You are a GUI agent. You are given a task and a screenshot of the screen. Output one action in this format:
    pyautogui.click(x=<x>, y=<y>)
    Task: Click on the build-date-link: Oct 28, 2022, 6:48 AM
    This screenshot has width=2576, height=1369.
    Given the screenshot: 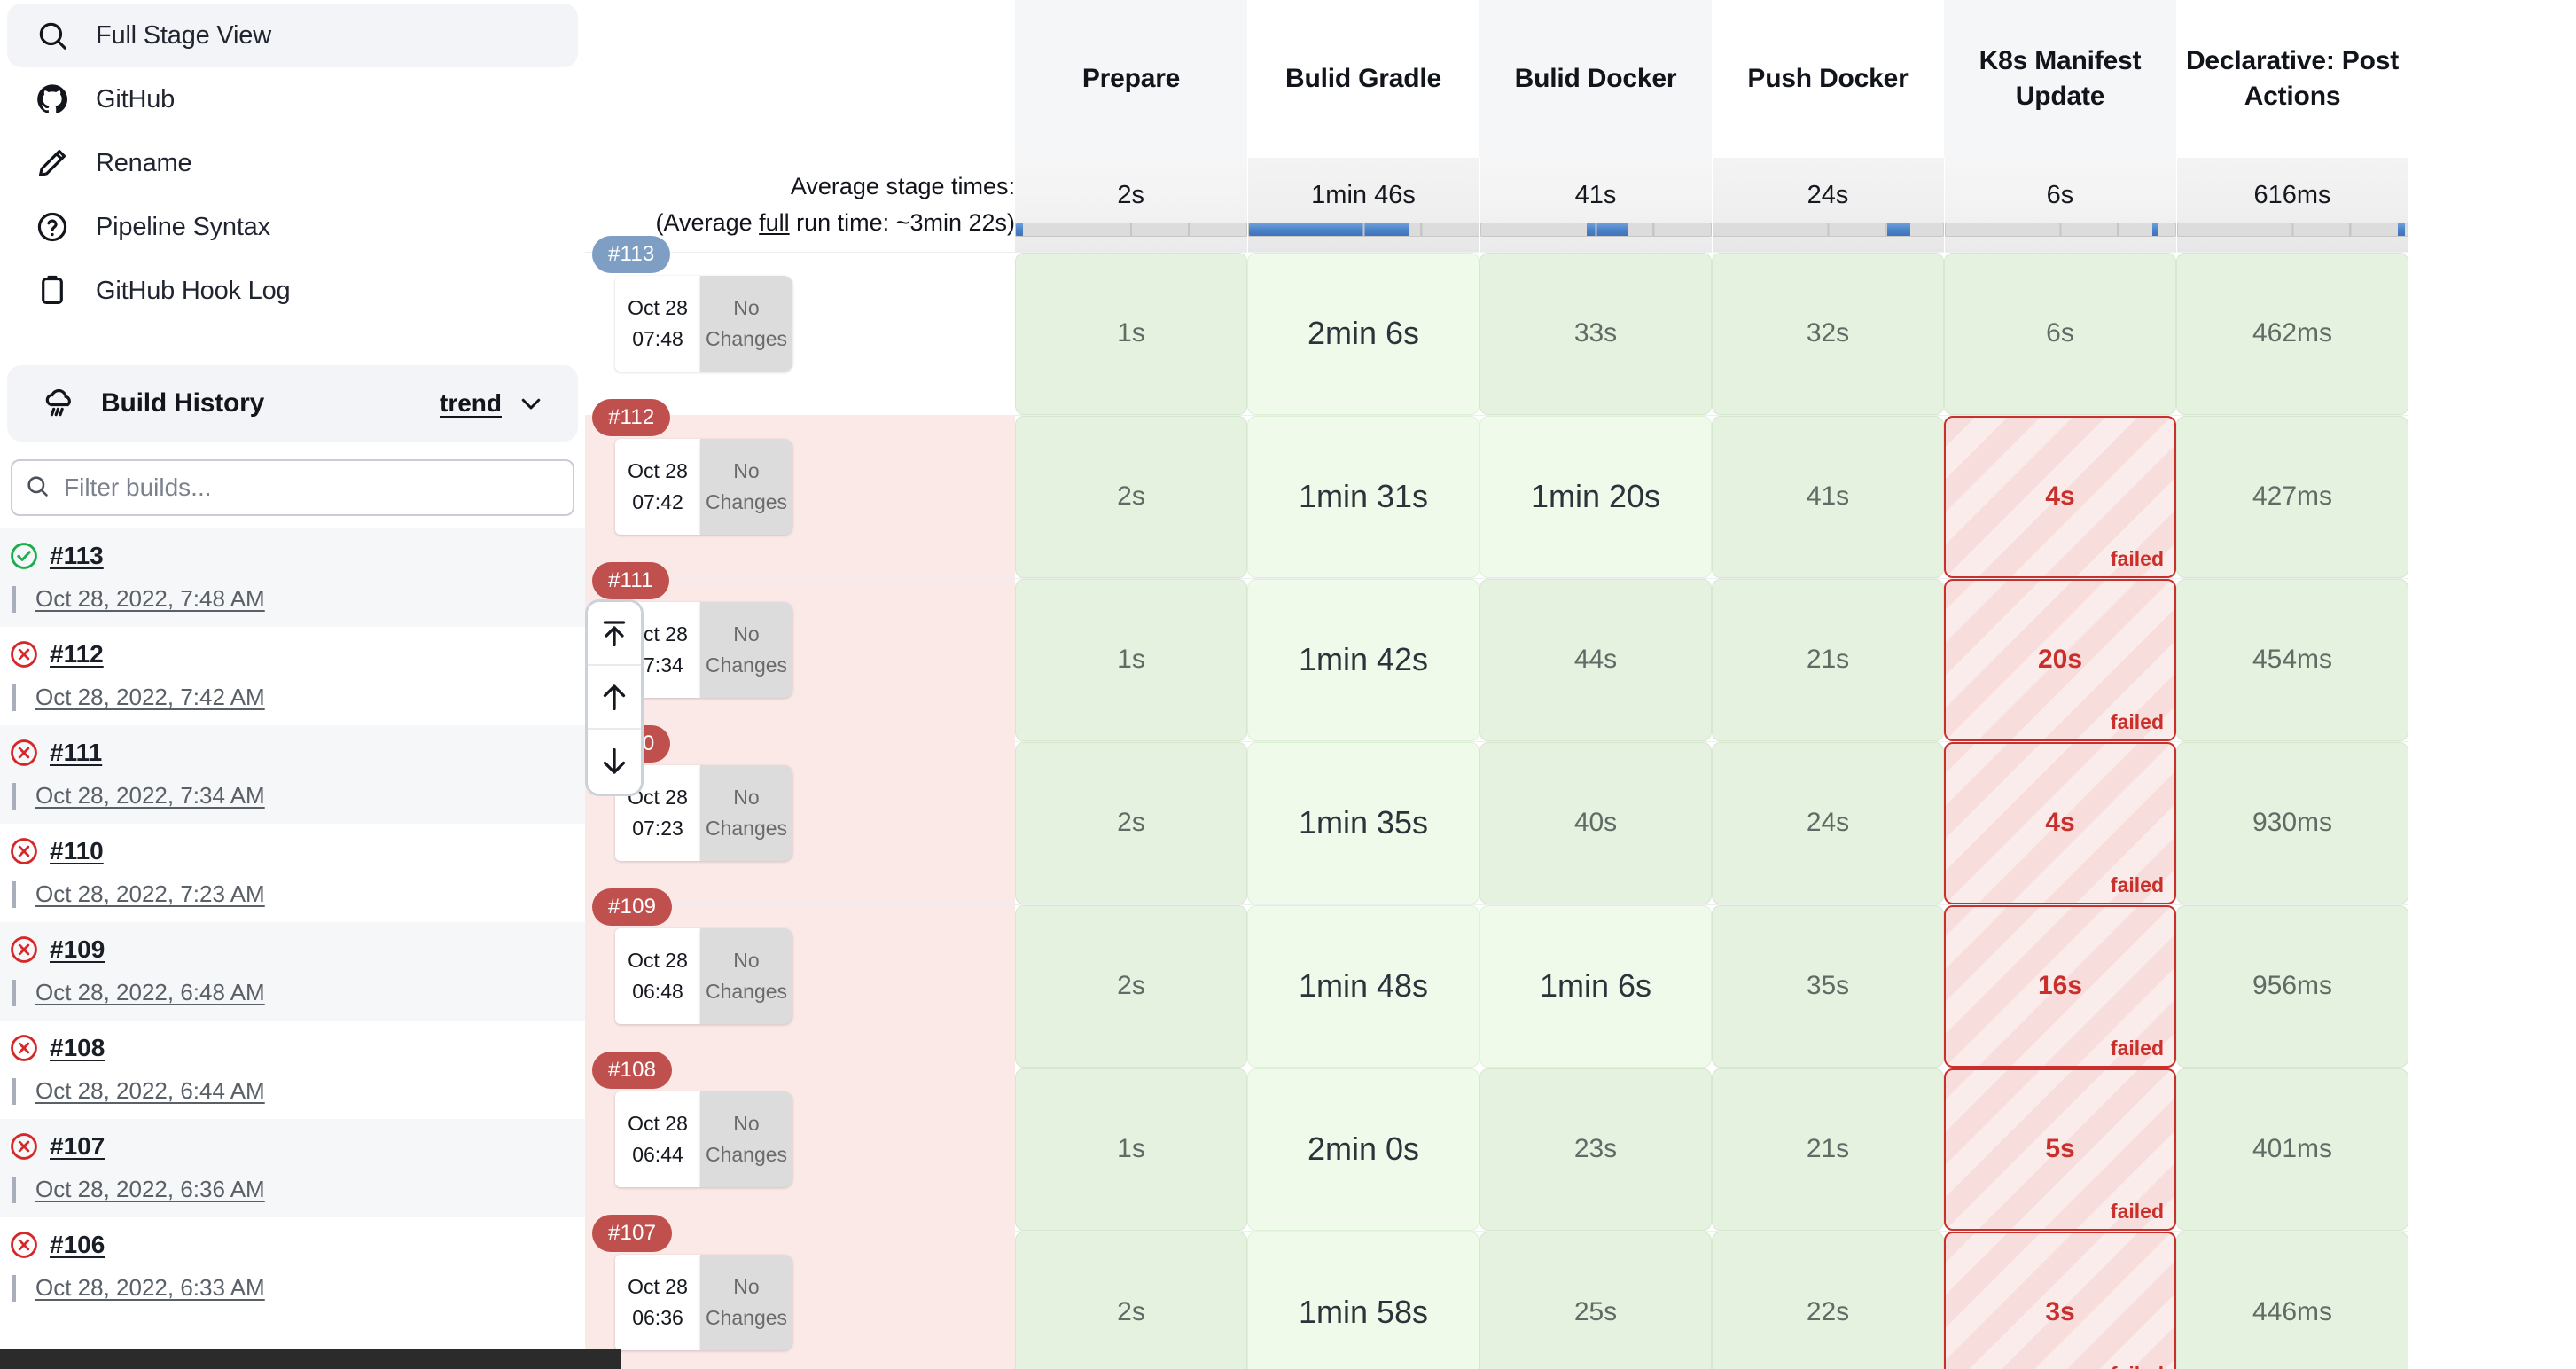 What is the action you would take?
    pyautogui.click(x=150, y=992)
    